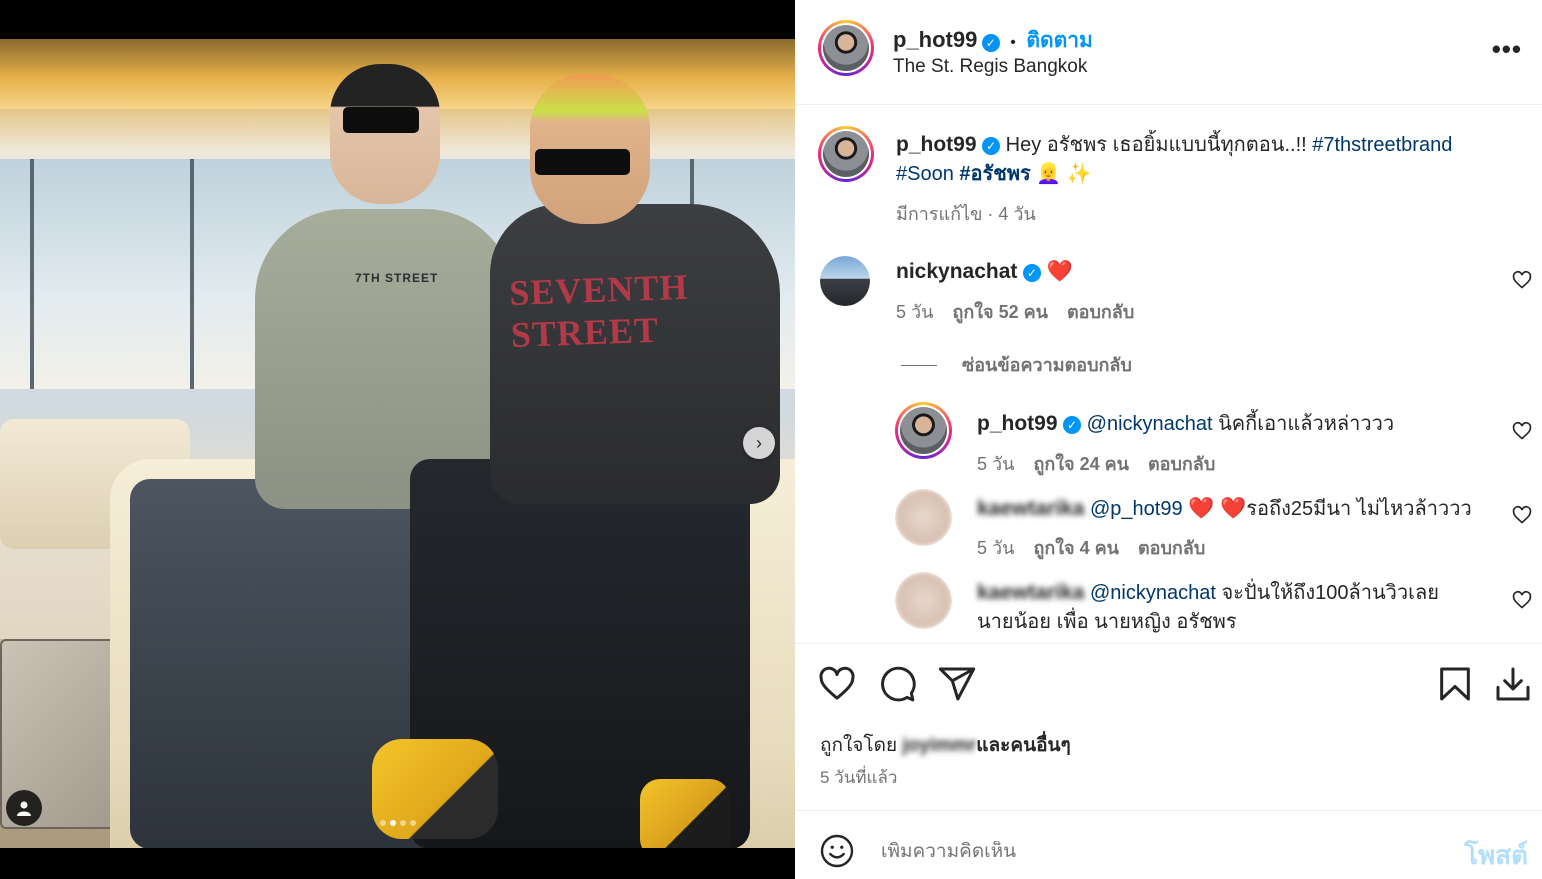  What do you see at coordinates (1217, 508) in the screenshot?
I see `reply-hearts: ❤️ ❤️` at bounding box center [1217, 508].